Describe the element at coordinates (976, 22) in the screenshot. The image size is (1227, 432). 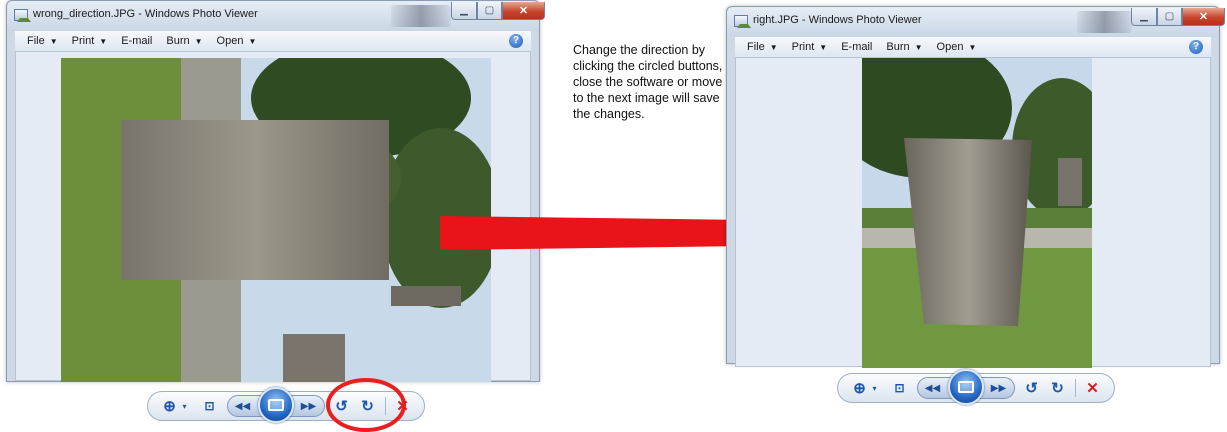
I see `title-bar: right.JPG - Windows Photo Viewer ▁ ▢ ✕` at that location.